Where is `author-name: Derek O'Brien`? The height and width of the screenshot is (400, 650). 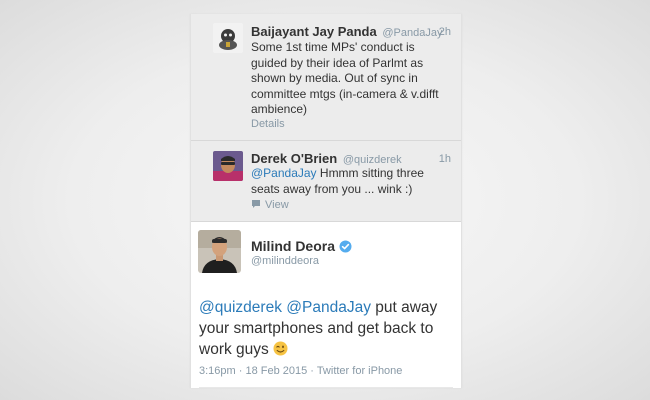
author-name: Derek O'Brien is located at coordinates (294, 158).